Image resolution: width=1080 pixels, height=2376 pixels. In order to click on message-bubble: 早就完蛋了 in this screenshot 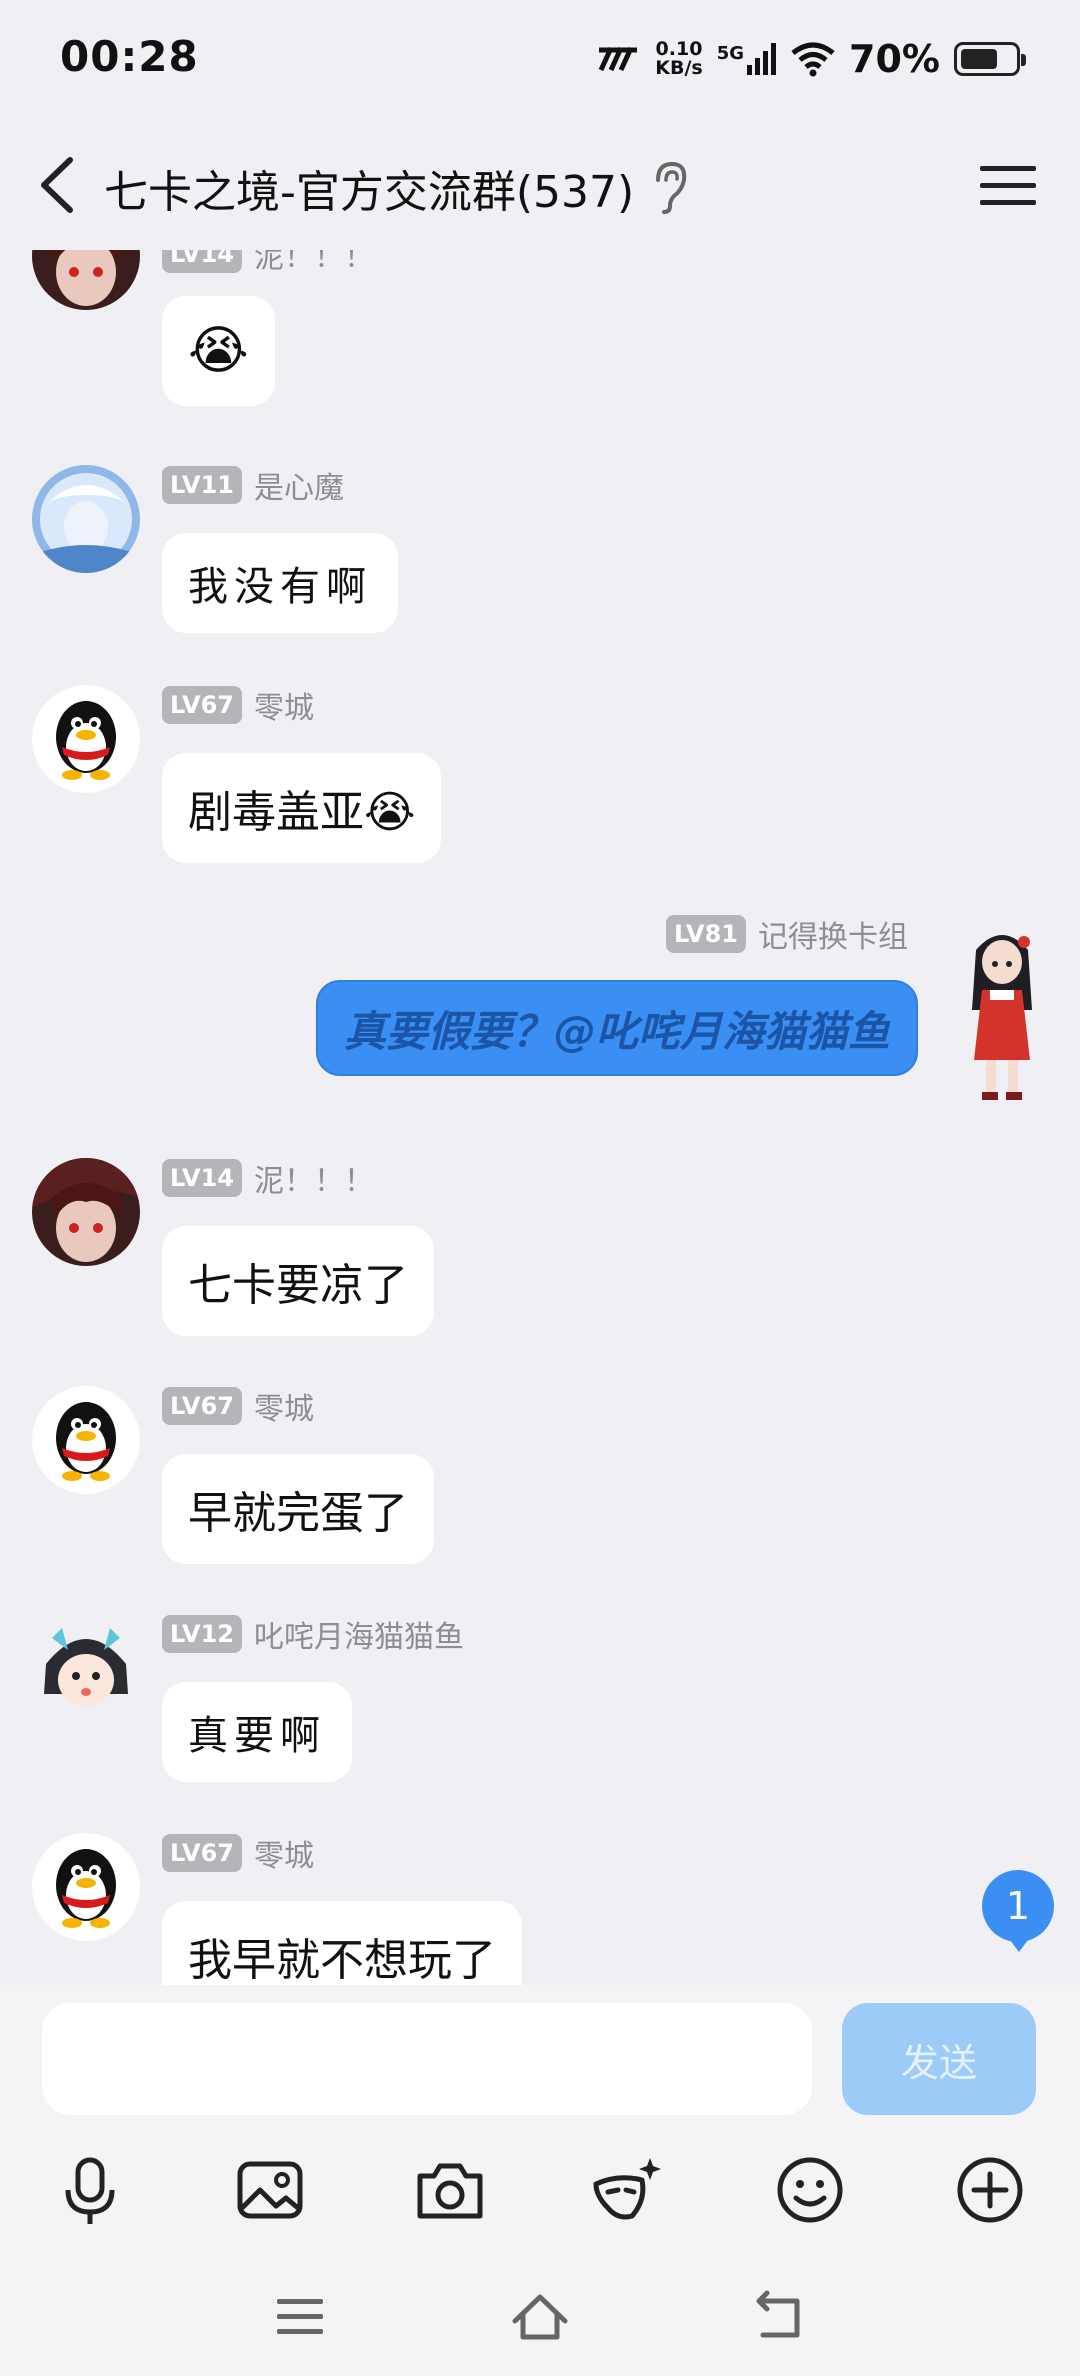, I will do `click(298, 1509)`.